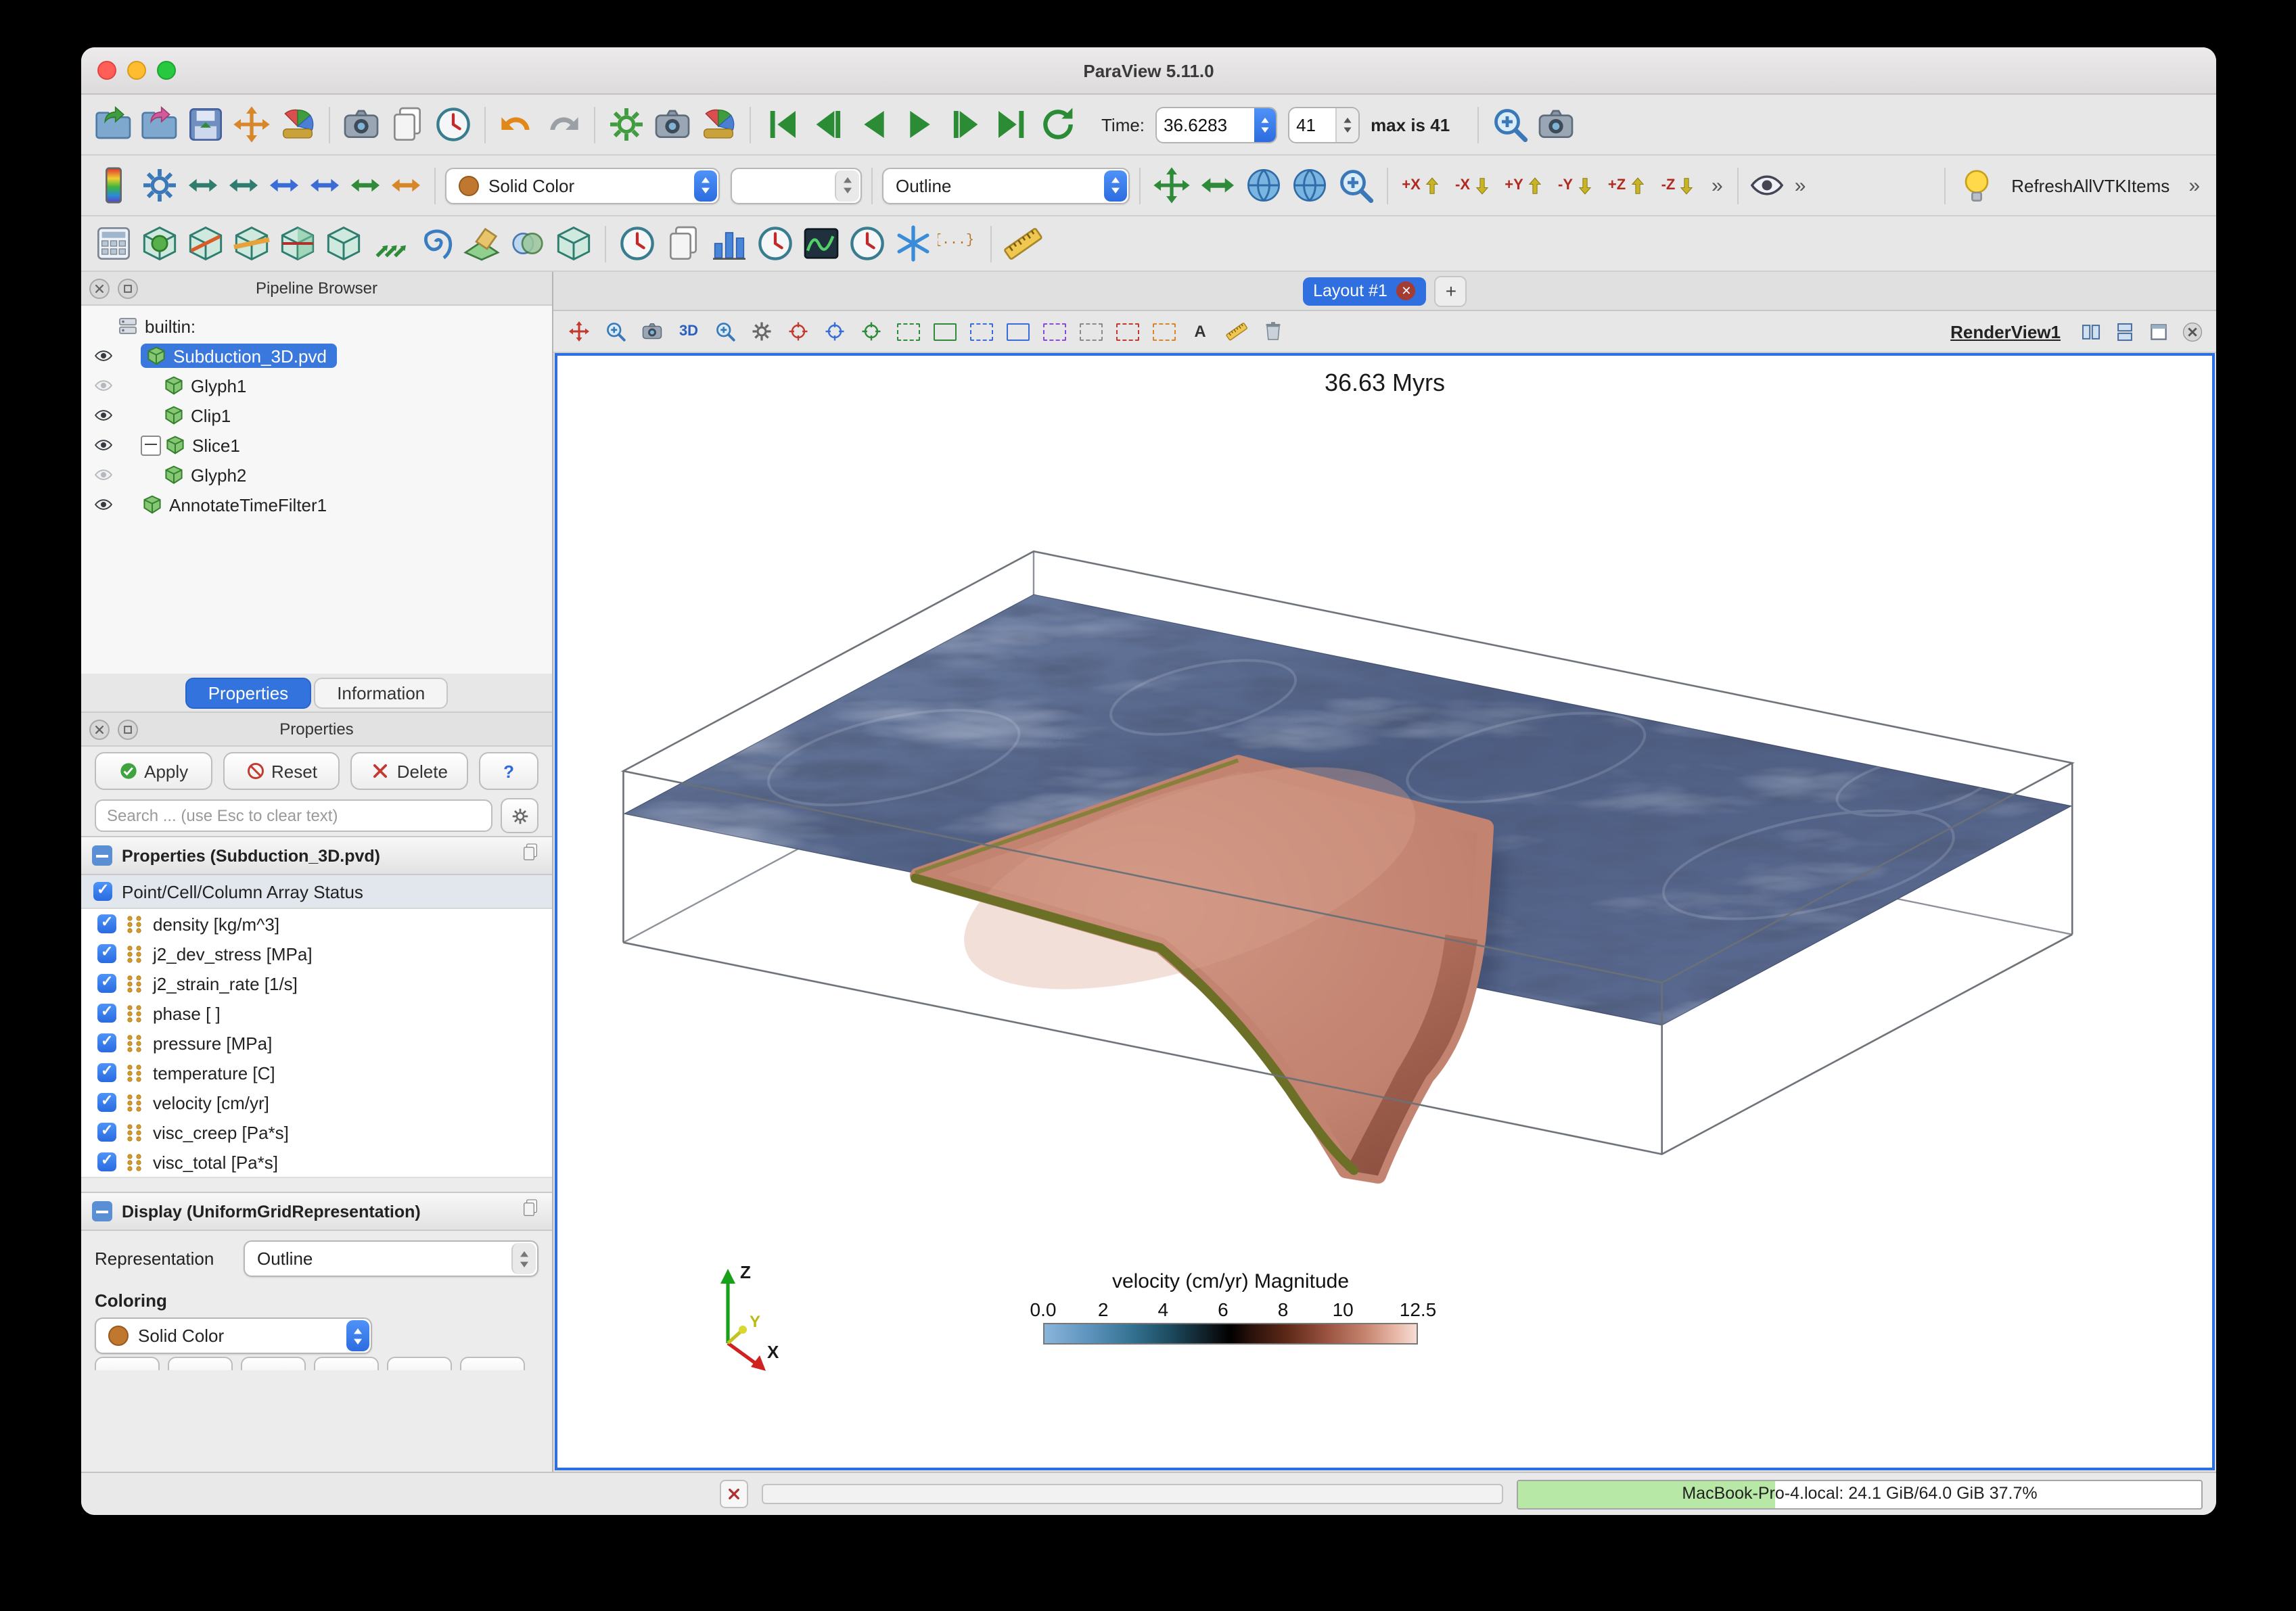  What do you see at coordinates (847, 186) in the screenshot?
I see `component-combobox-stepper` at bounding box center [847, 186].